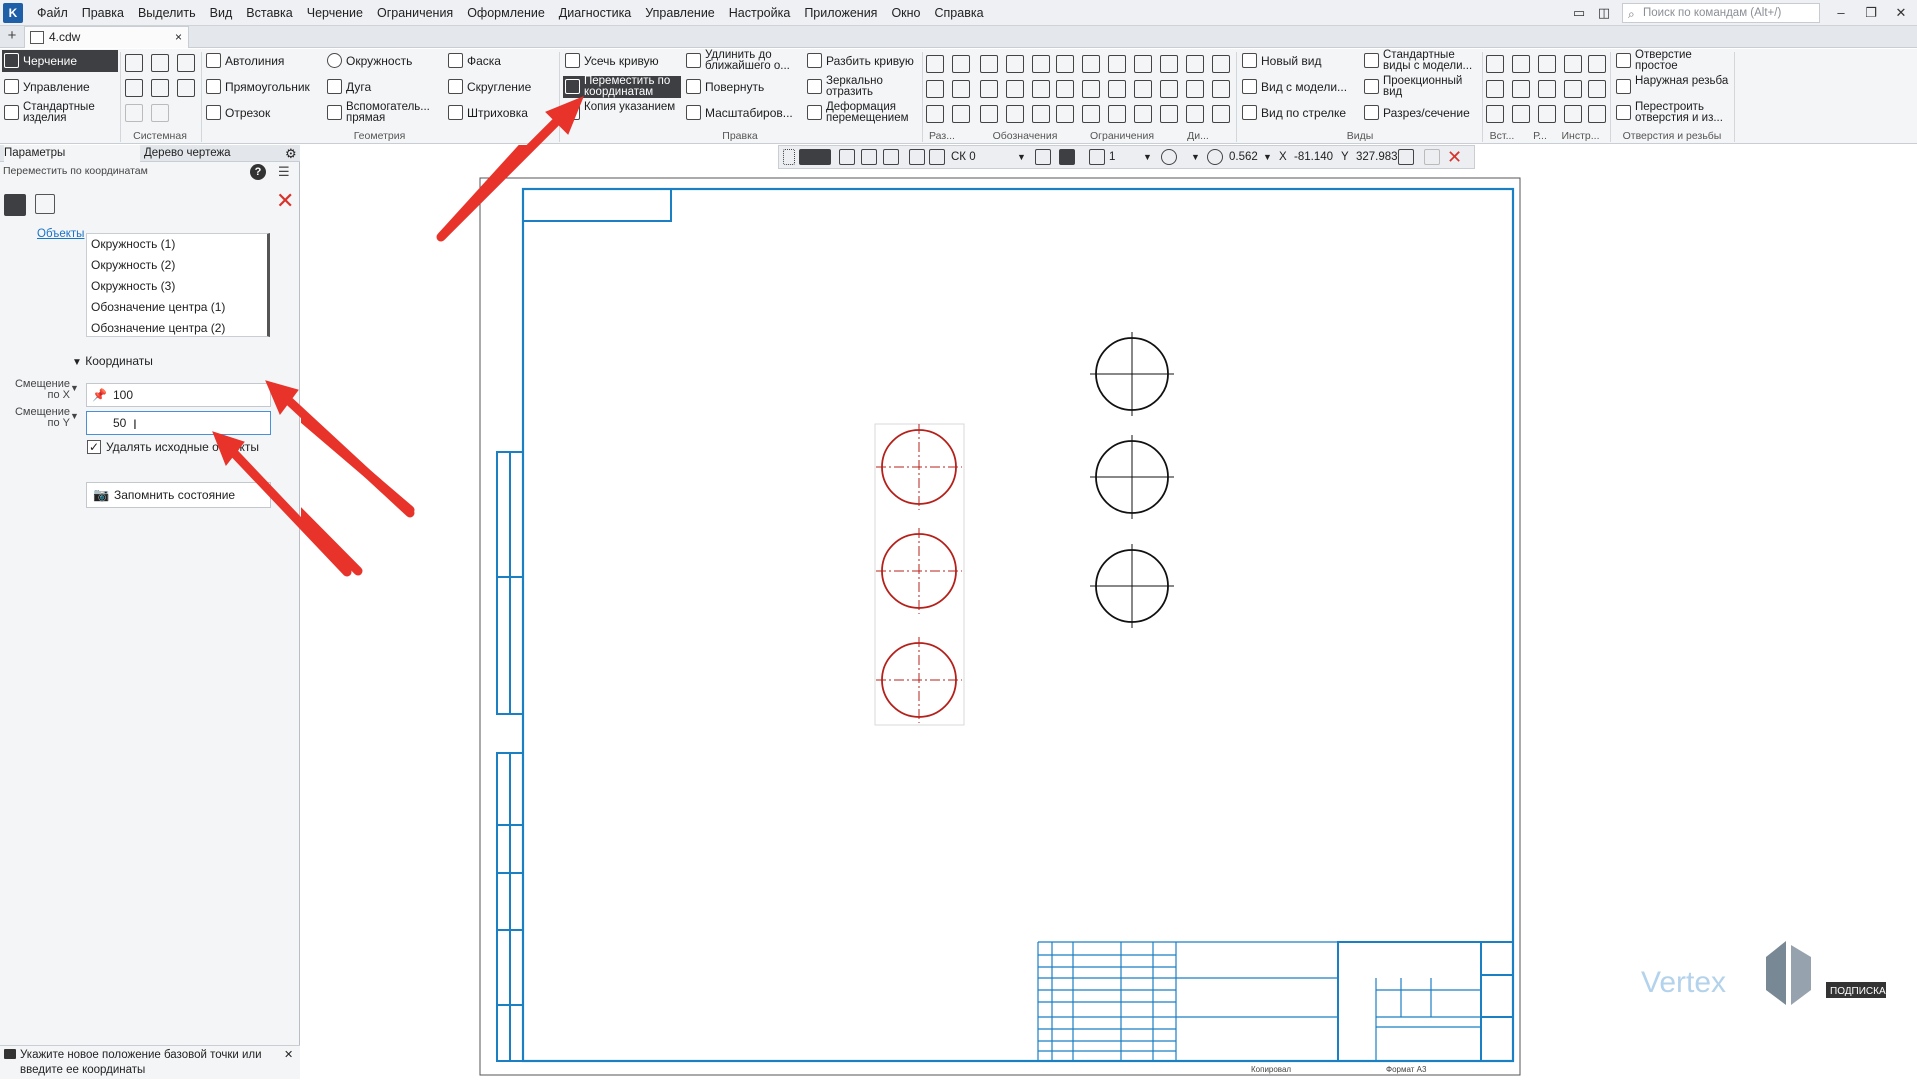 The width and height of the screenshot is (1917, 1082). Describe the element at coordinates (680, 13) in the screenshot. I see `menu-item: Управление` at that location.